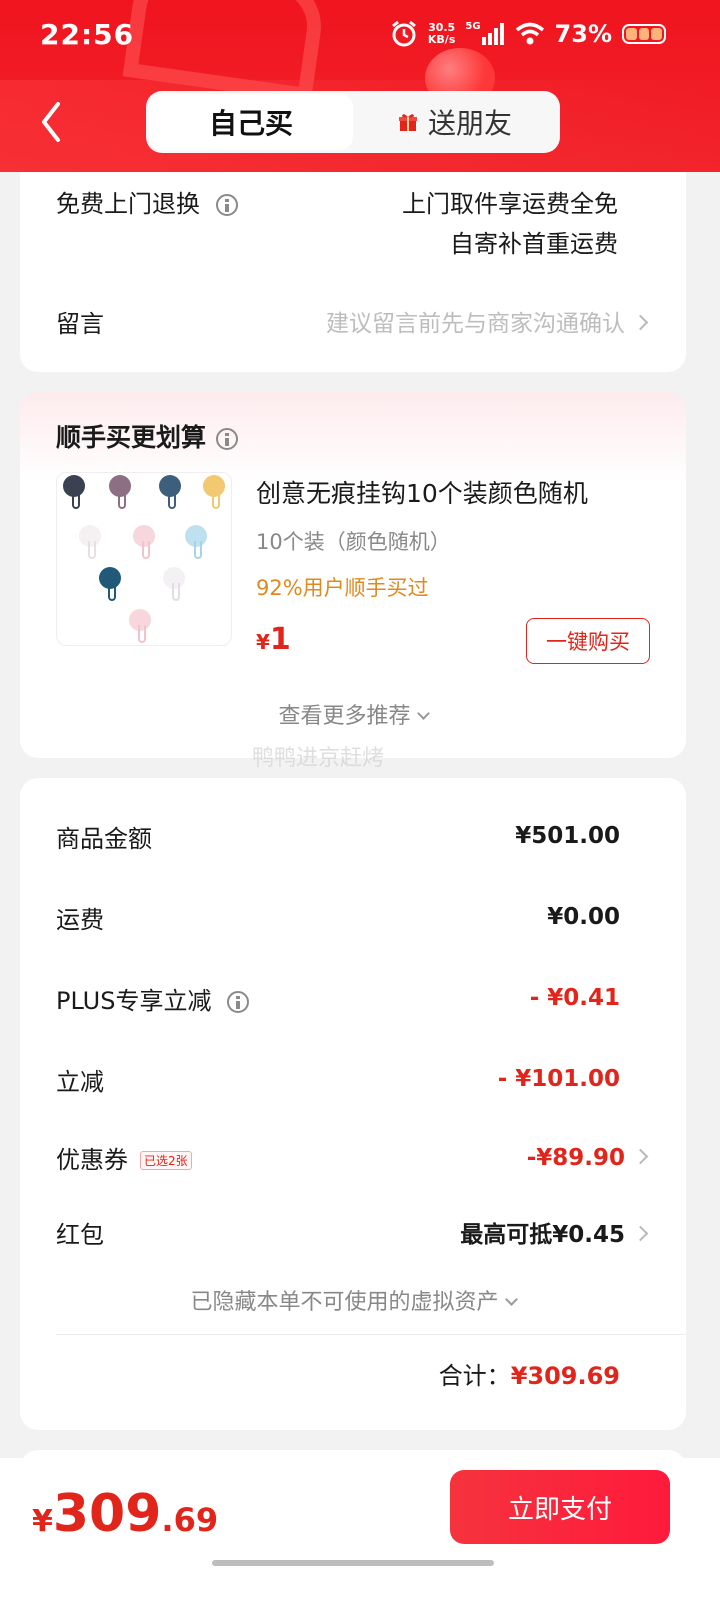  I want to click on product-price: ¥1, so click(273, 639).